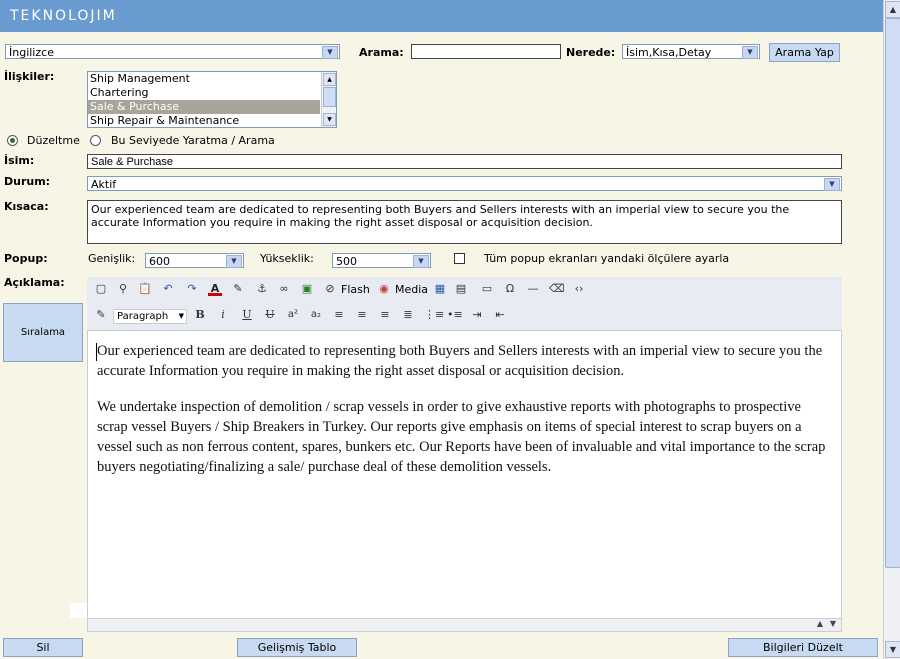  Describe the element at coordinates (34, 282) in the screenshot. I see `description-label: Açıklama:` at that location.